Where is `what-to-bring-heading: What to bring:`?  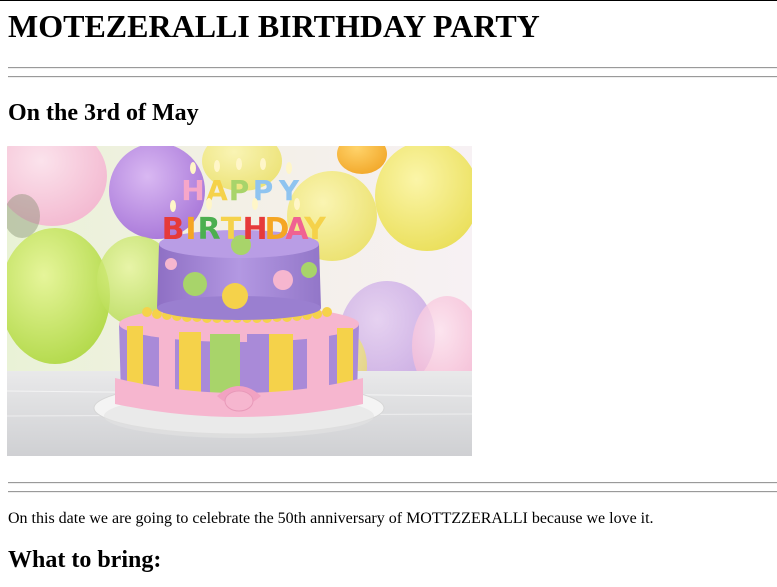 what-to-bring-heading: What to bring: is located at coordinates (85, 560).